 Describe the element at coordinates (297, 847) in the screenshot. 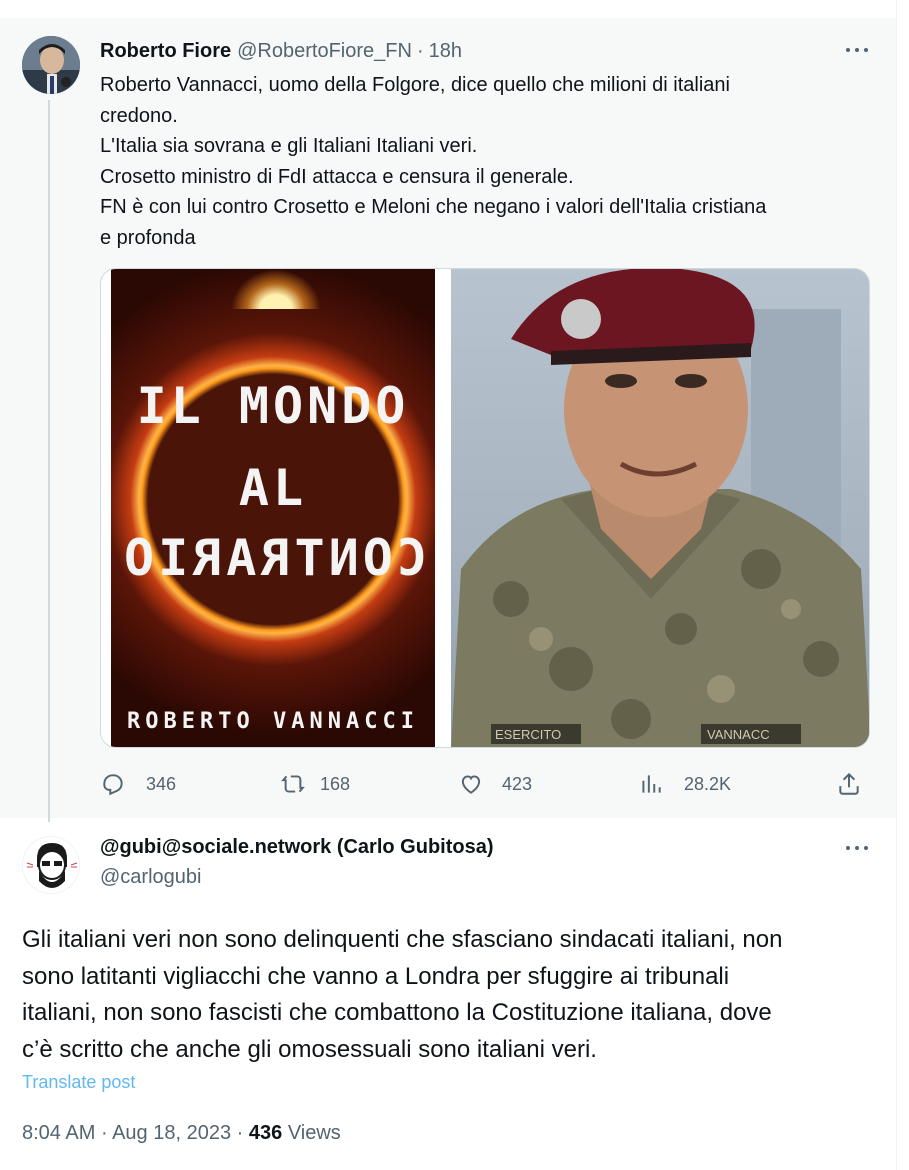

I see `author-name: @gubi@sociale.network (Carlo Gubitosa)` at that location.